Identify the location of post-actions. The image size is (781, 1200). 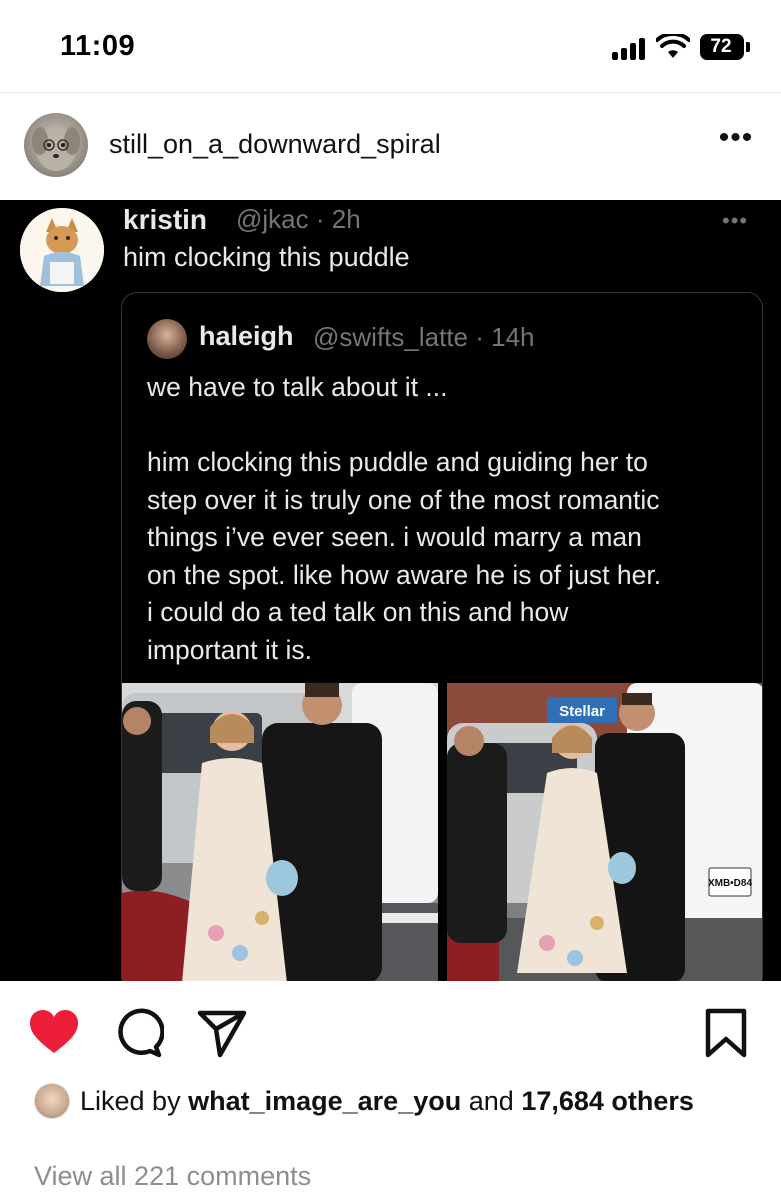
(390, 1031).